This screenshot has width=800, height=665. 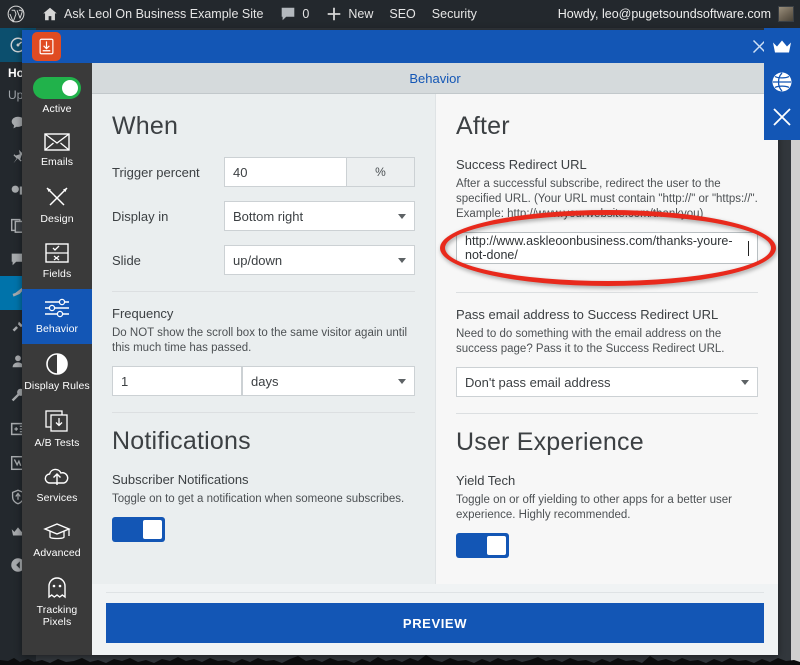 I want to click on trigger-percent-label: Trigger percent, so click(x=156, y=172).